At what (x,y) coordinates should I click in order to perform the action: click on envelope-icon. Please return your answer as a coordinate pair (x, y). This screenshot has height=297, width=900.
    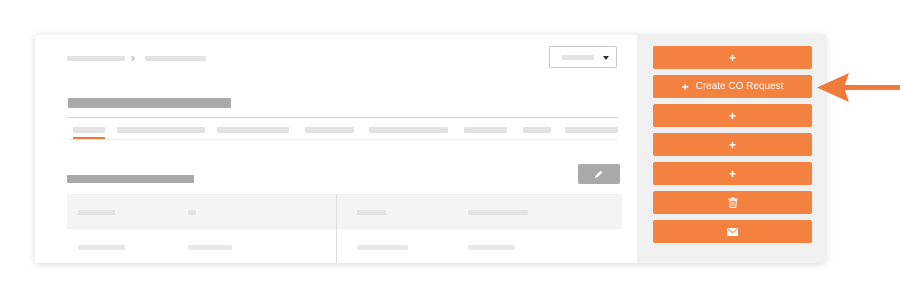
    Looking at the image, I should click on (732, 231).